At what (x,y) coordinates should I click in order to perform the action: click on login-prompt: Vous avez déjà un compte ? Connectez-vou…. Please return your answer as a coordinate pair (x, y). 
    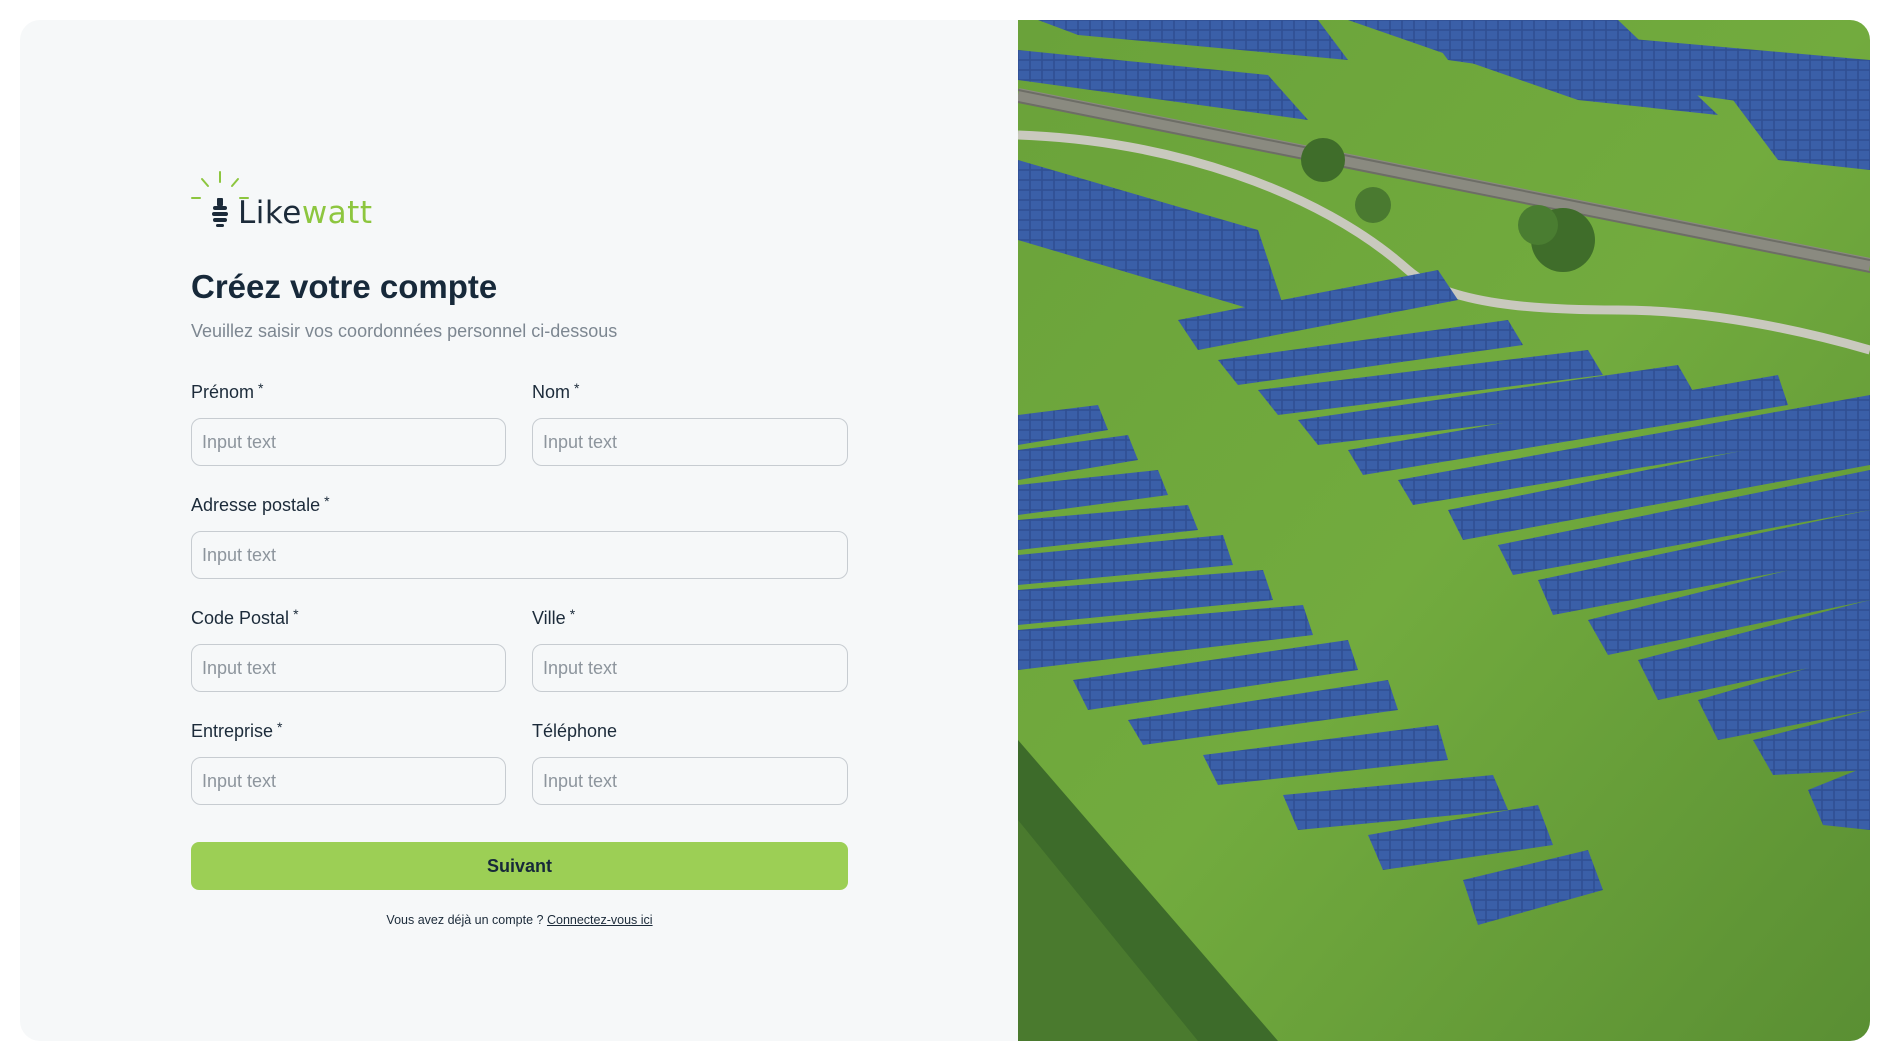
    Looking at the image, I should click on (519, 920).